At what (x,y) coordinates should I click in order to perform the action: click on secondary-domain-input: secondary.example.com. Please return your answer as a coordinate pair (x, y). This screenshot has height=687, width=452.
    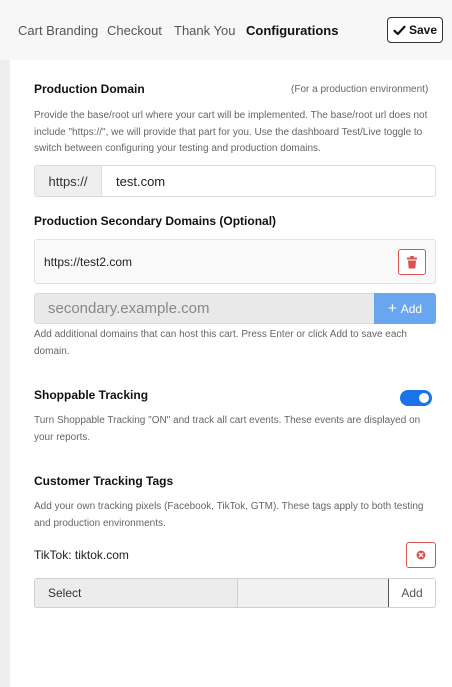
    Looking at the image, I should click on (204, 308).